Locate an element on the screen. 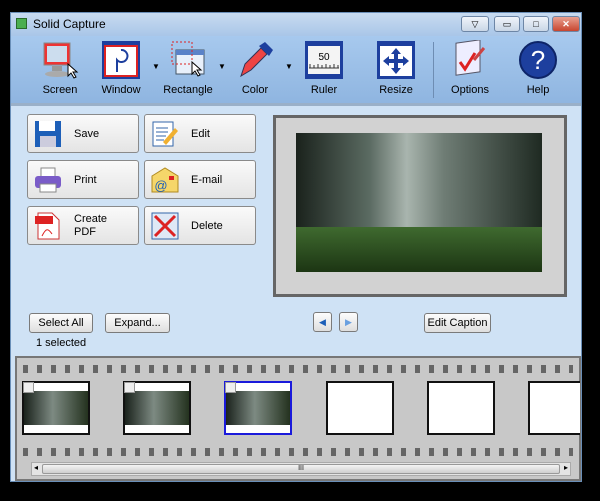 The height and width of the screenshot is (501, 600). help-label: Help is located at coordinates (538, 90).